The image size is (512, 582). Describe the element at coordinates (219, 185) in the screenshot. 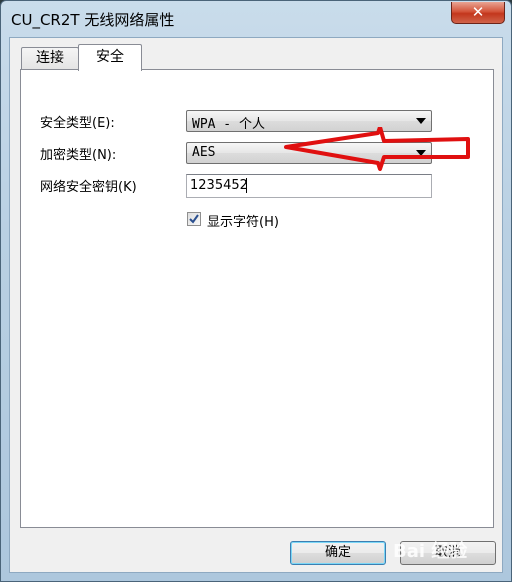

I see `network-key-value: 1235452` at that location.